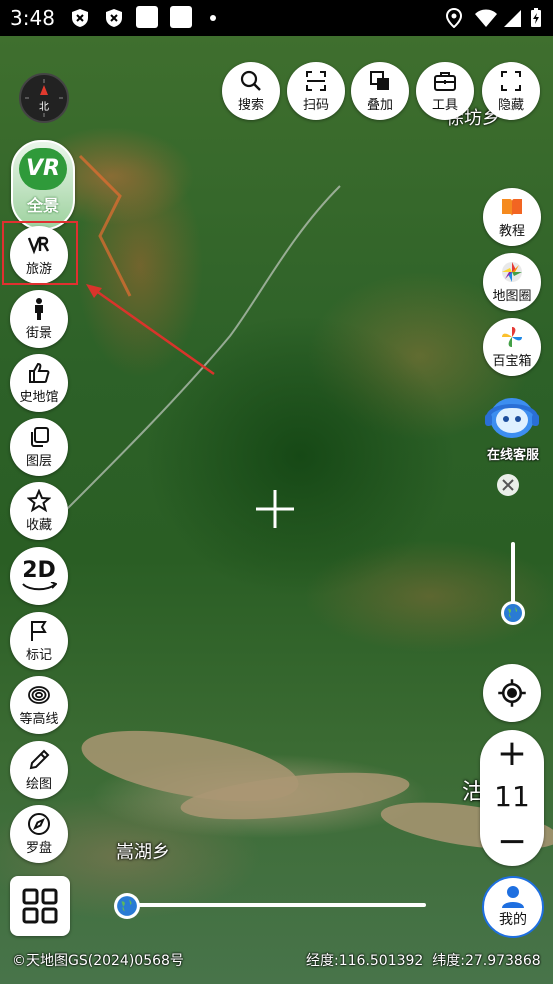 Image resolution: width=553 pixels, height=984 pixels. I want to click on history-museum-button: 史地馆, so click(39, 383).